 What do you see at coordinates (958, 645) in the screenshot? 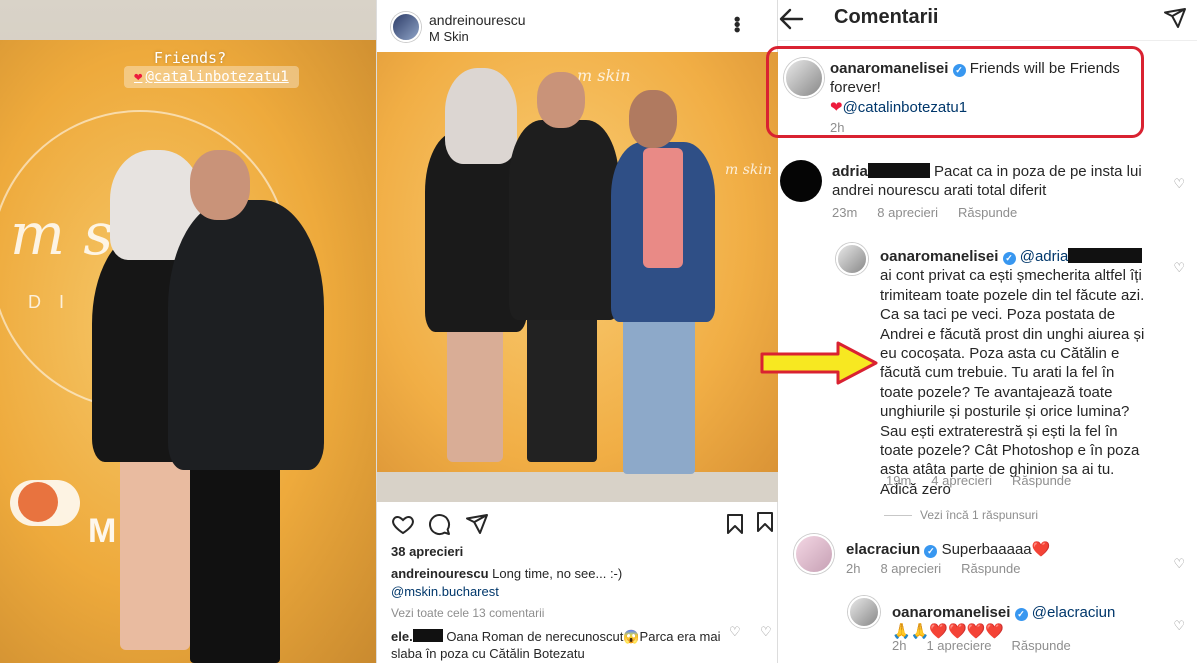
I see `reply-likes: 1 apreciere` at bounding box center [958, 645].